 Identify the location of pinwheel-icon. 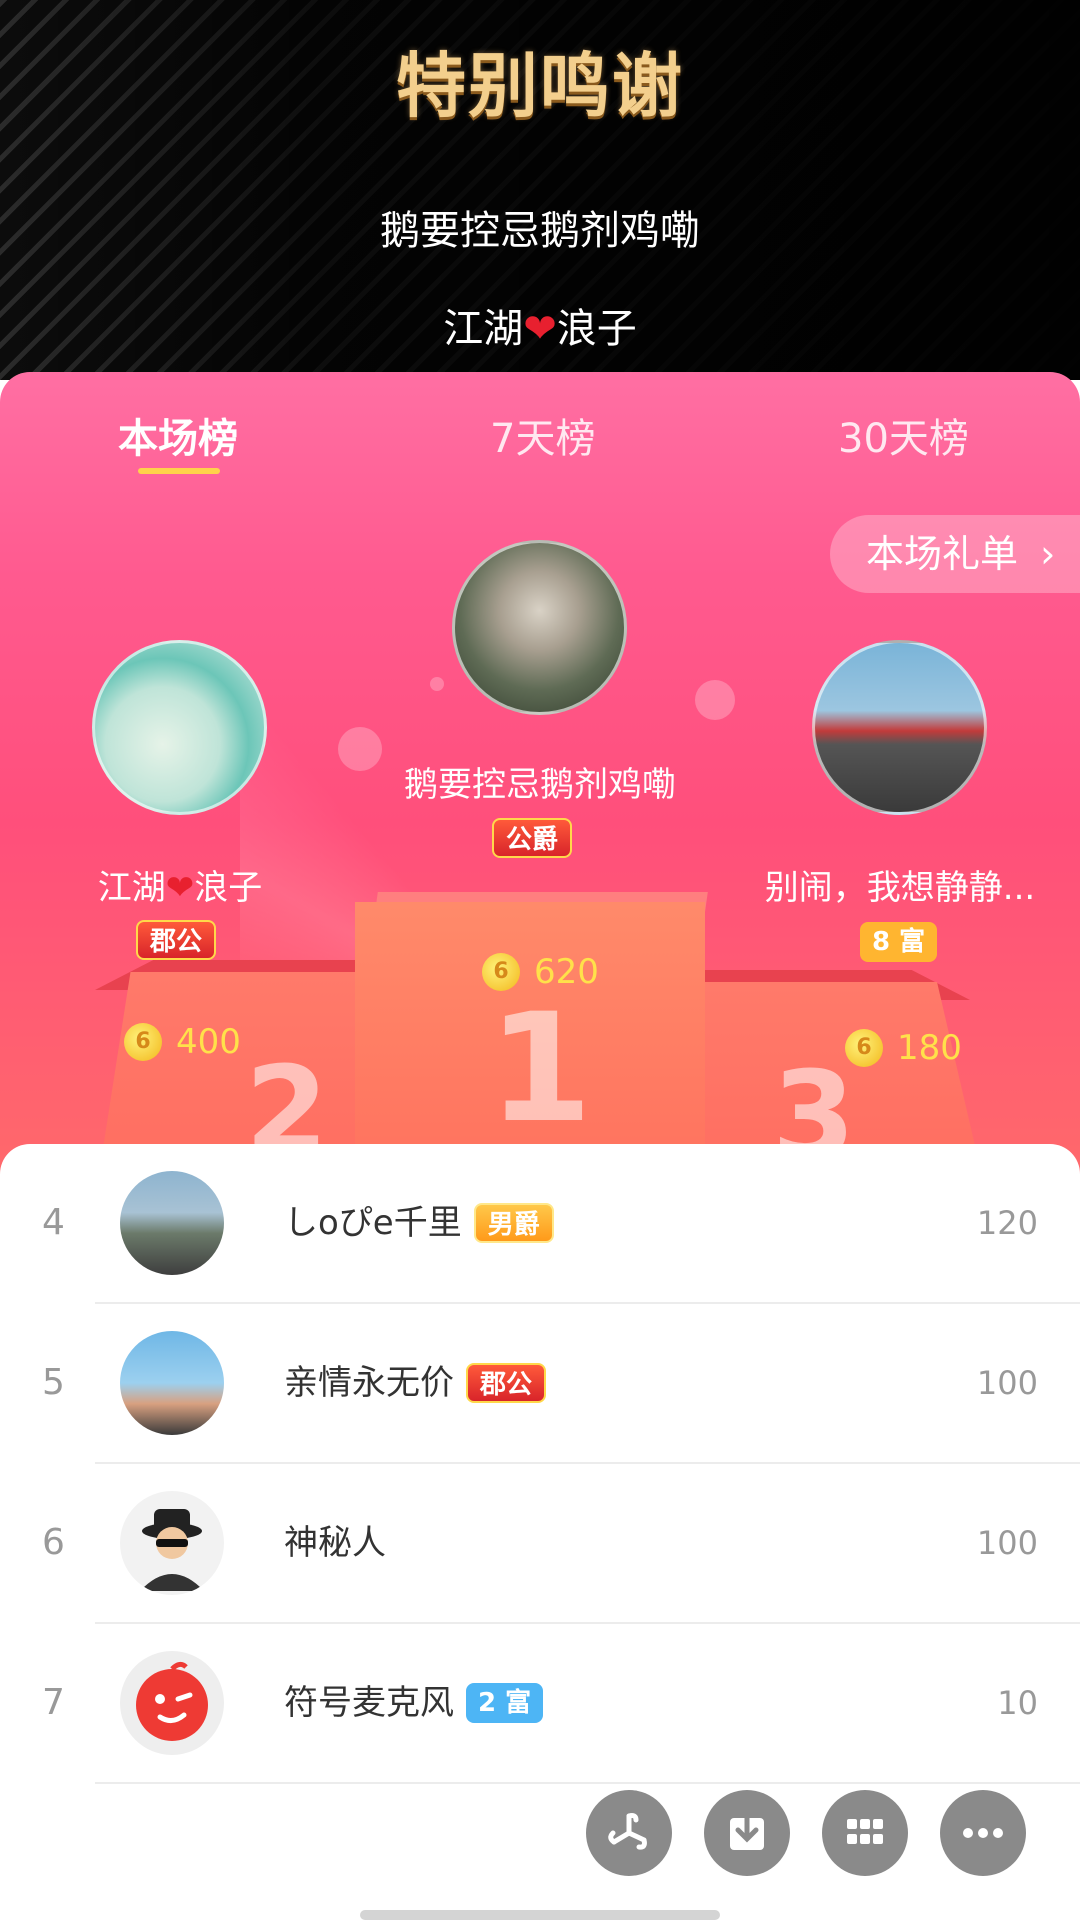
(627, 1831).